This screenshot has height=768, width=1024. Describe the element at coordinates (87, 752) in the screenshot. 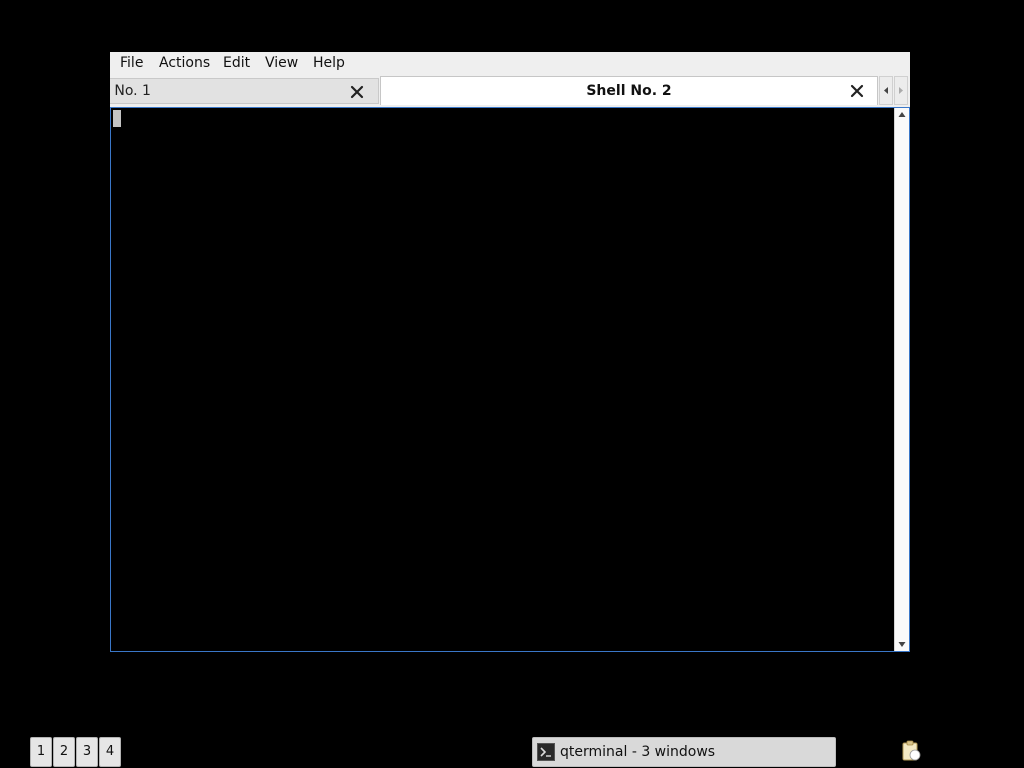

I see `desktop-3-button: 3` at that location.